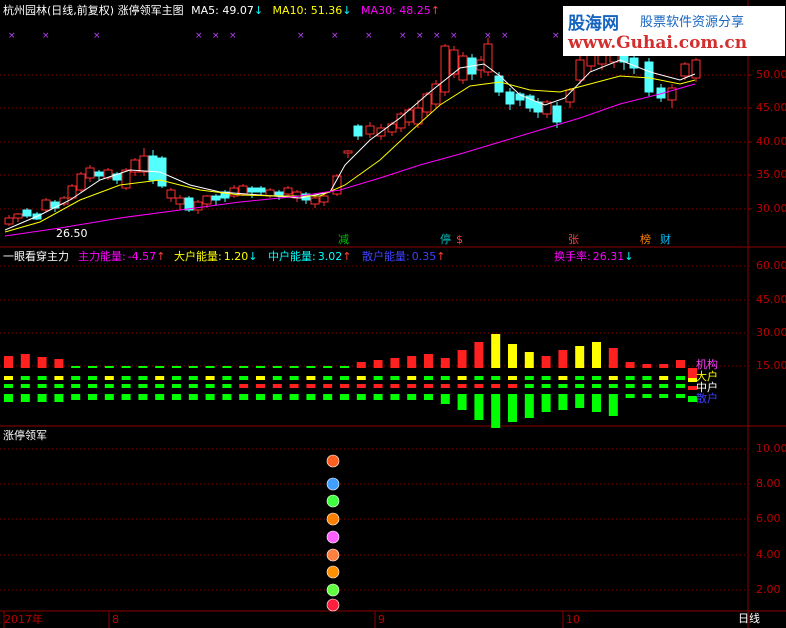 Image resolution: width=786 pixels, height=628 pixels. What do you see at coordinates (572, 256) in the screenshot?
I see `energy-readout-label: 换手率:` at bounding box center [572, 256].